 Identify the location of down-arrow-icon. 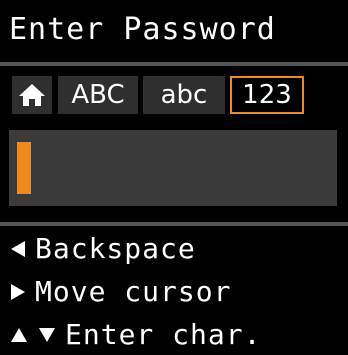
(47, 335).